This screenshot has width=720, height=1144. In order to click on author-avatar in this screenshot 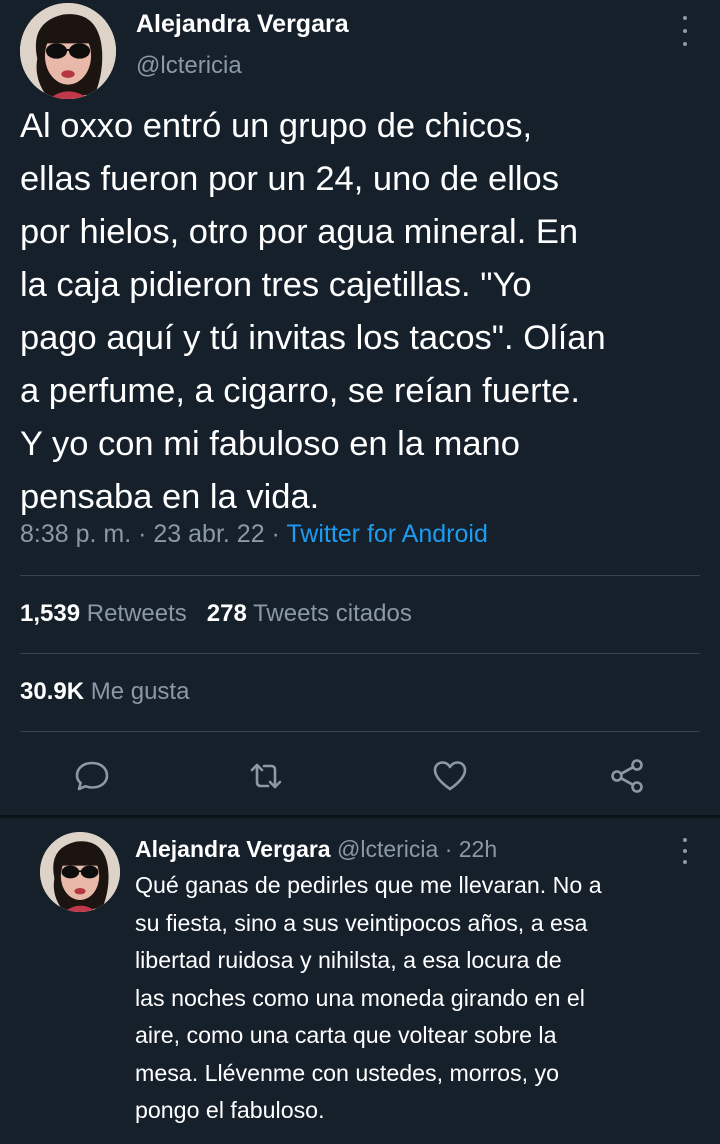, I will do `click(68, 51)`.